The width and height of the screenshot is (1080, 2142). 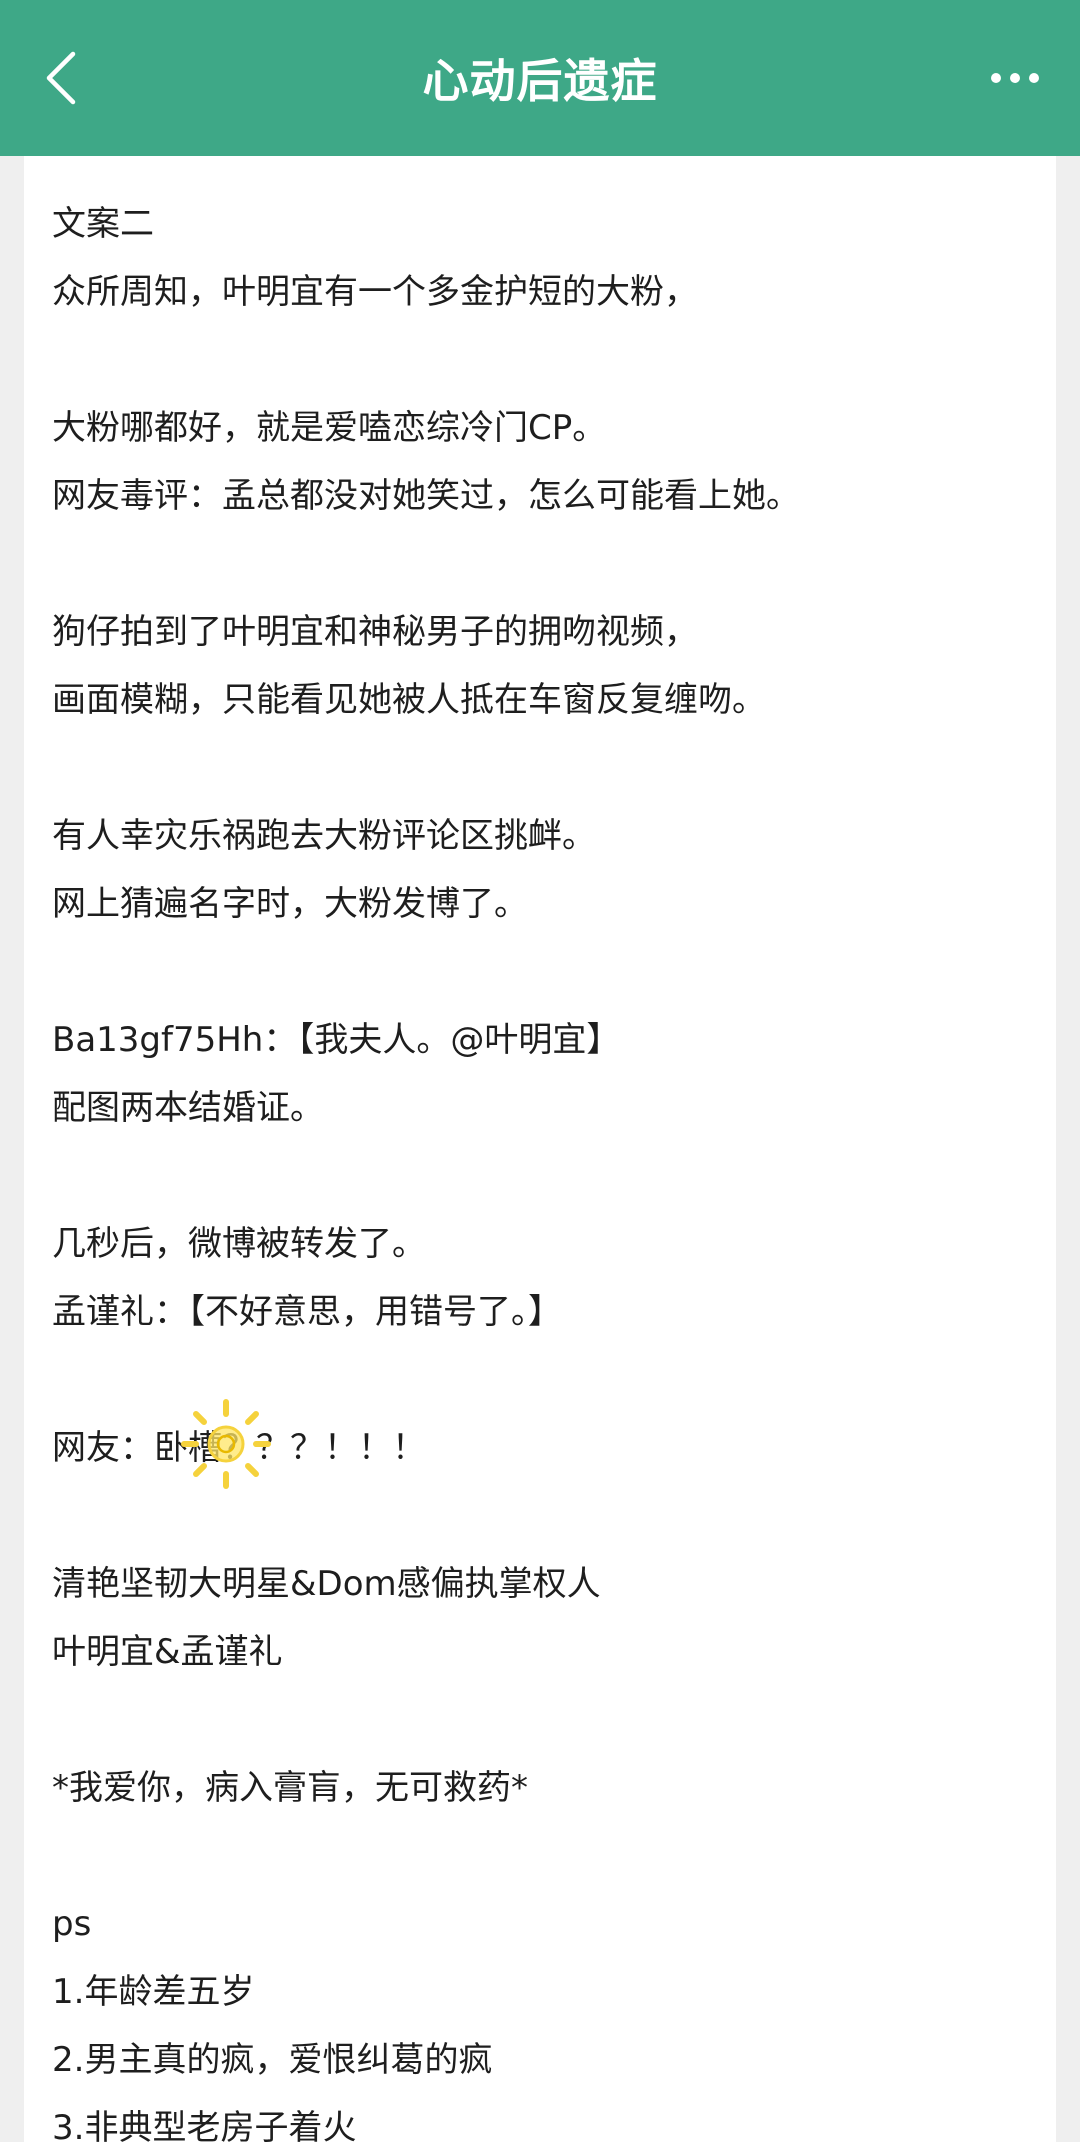 I want to click on article-line: 2.男主真的疯，爱恨纠葛的疯, so click(x=272, y=2060).